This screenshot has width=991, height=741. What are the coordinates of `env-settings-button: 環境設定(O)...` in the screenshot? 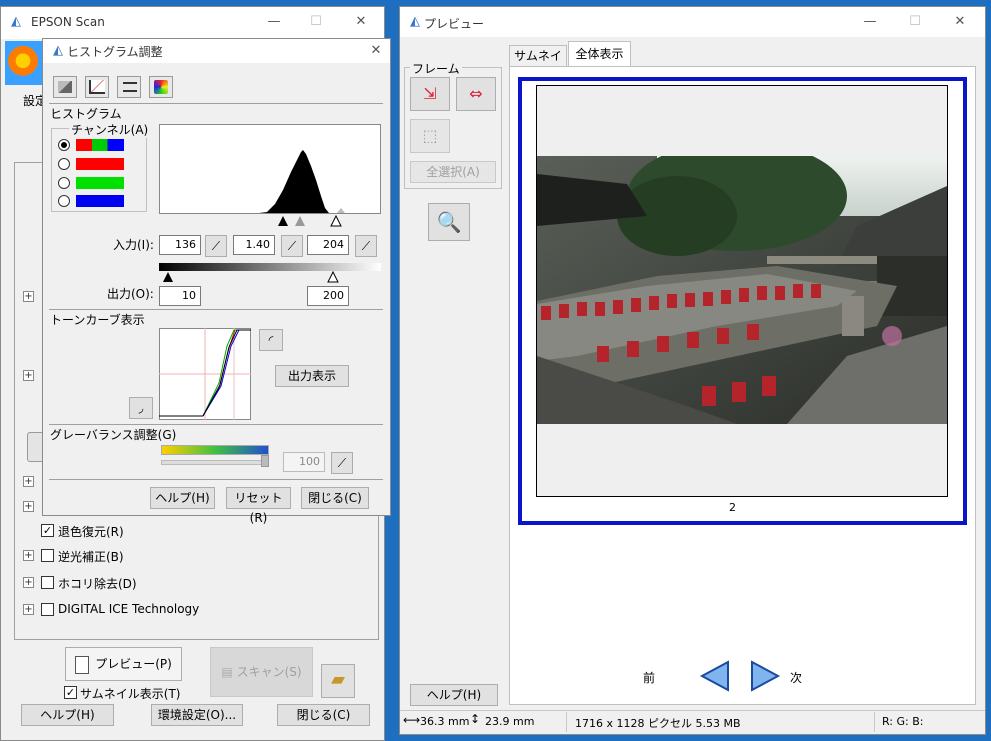 It's located at (197, 715).